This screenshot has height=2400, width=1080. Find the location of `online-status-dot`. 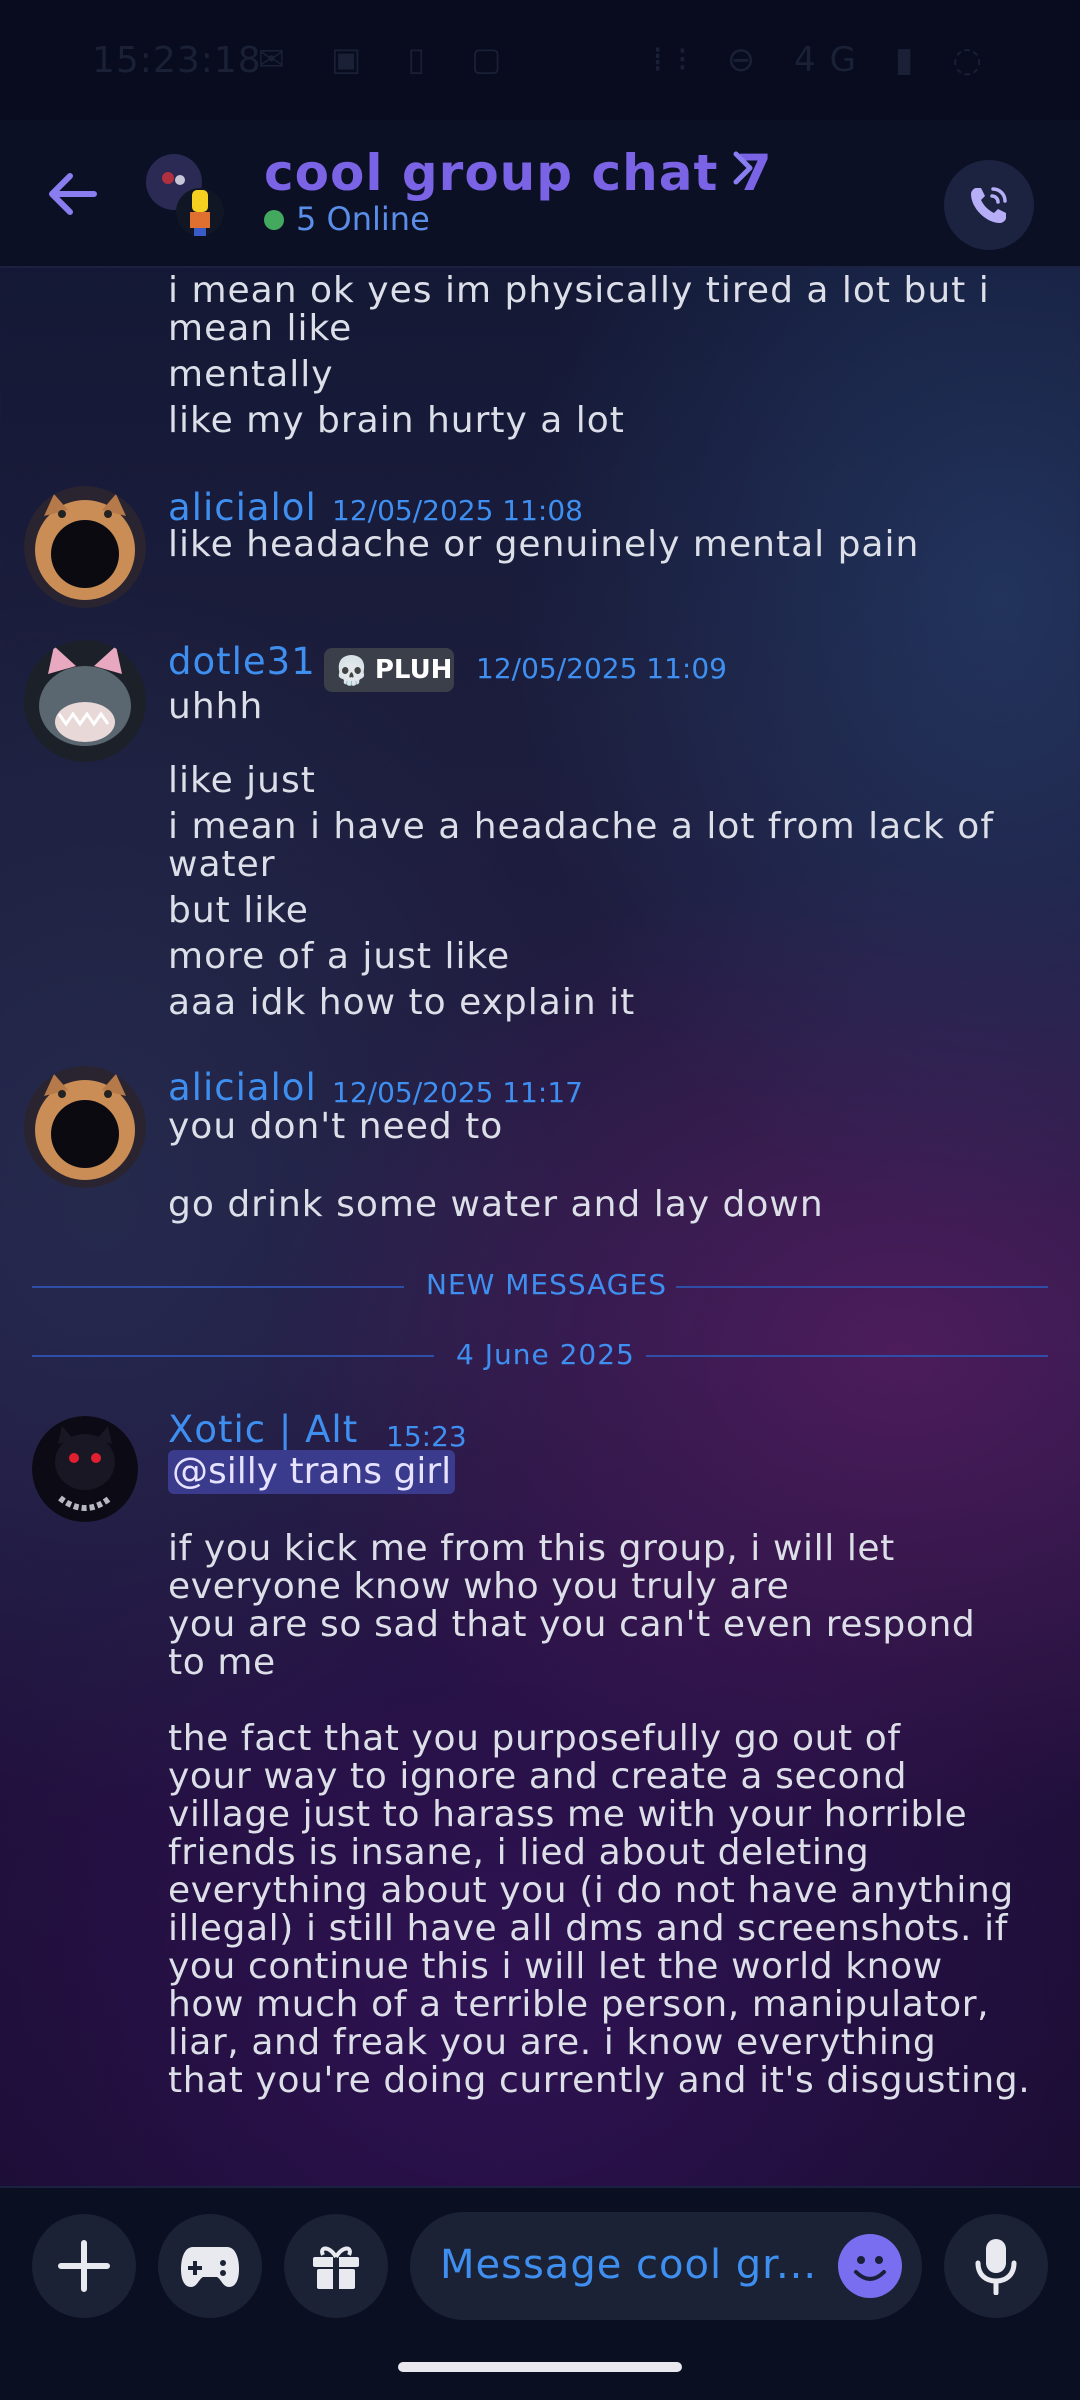

online-status-dot is located at coordinates (274, 220).